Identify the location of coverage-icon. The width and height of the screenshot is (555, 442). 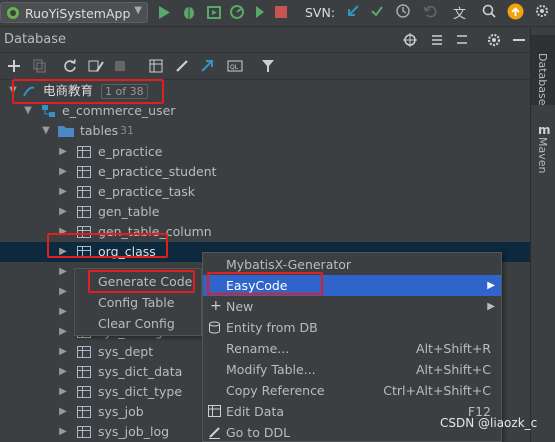
(214, 12).